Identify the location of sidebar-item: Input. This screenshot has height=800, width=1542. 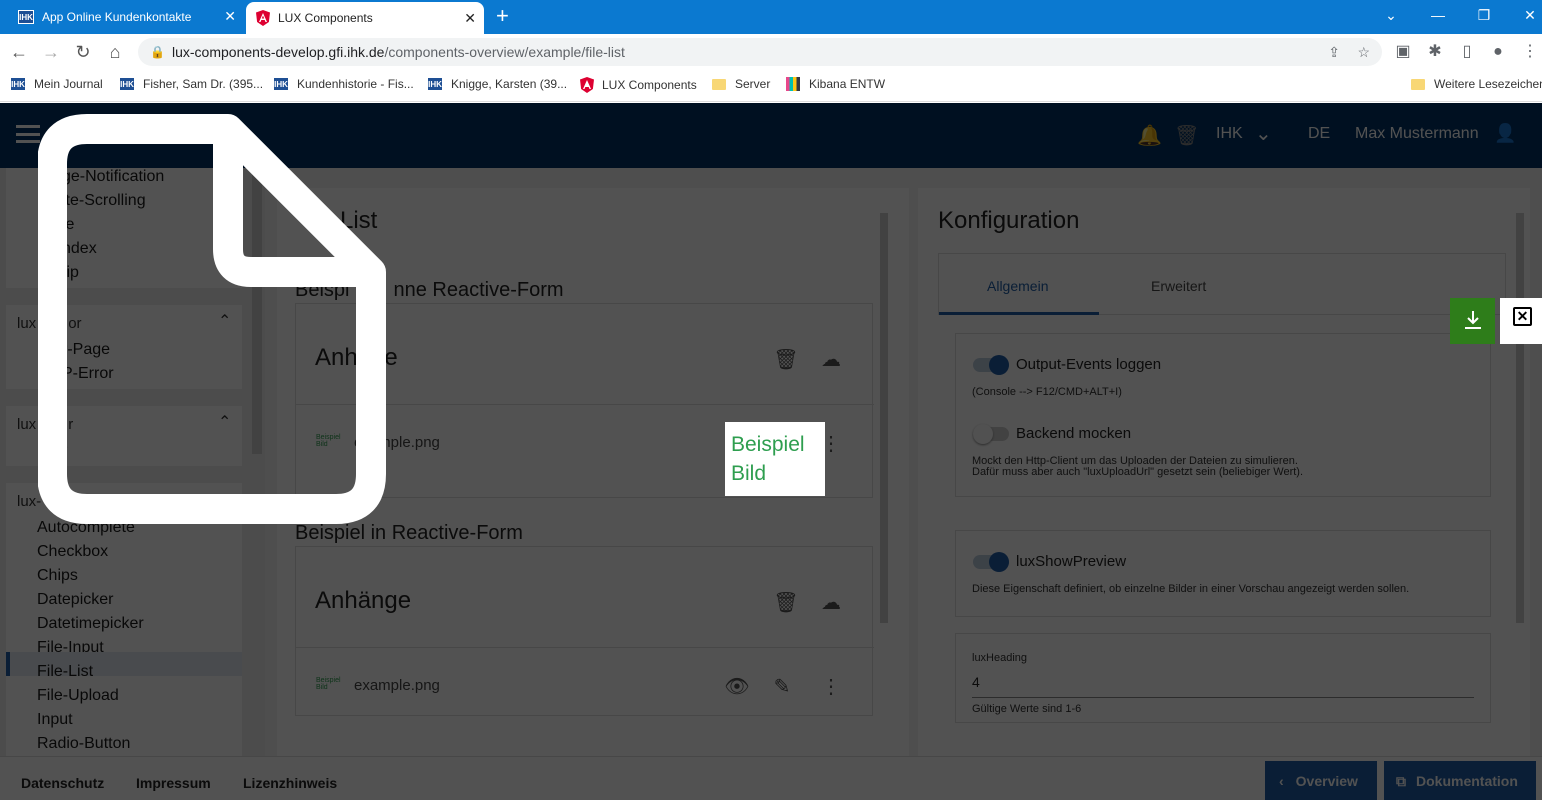
(55, 720).